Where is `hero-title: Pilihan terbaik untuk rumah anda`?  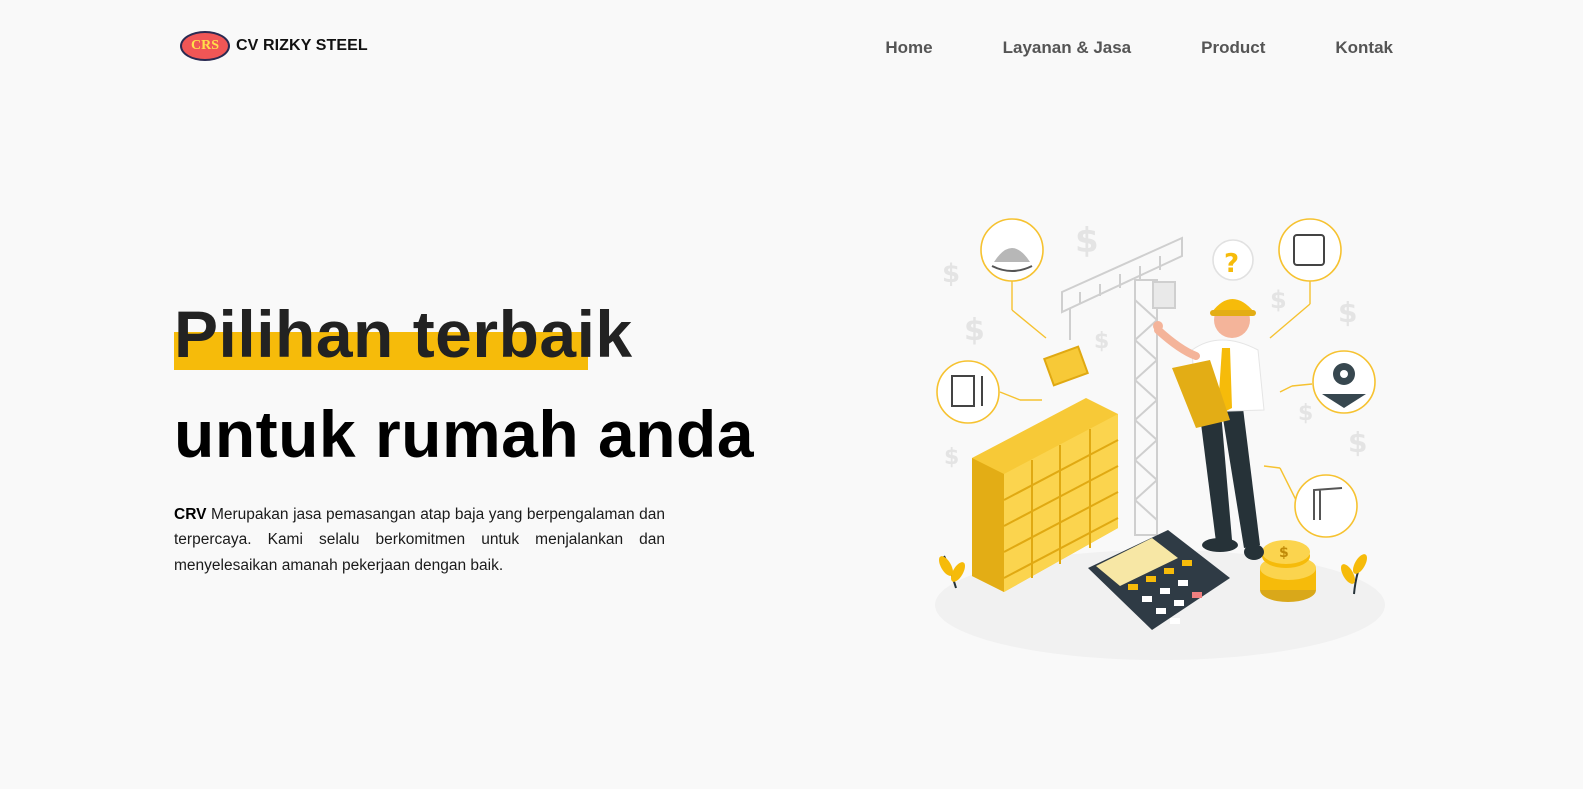
hero-title: Pilihan terbaik untuk rumah anda is located at coordinates (464, 384).